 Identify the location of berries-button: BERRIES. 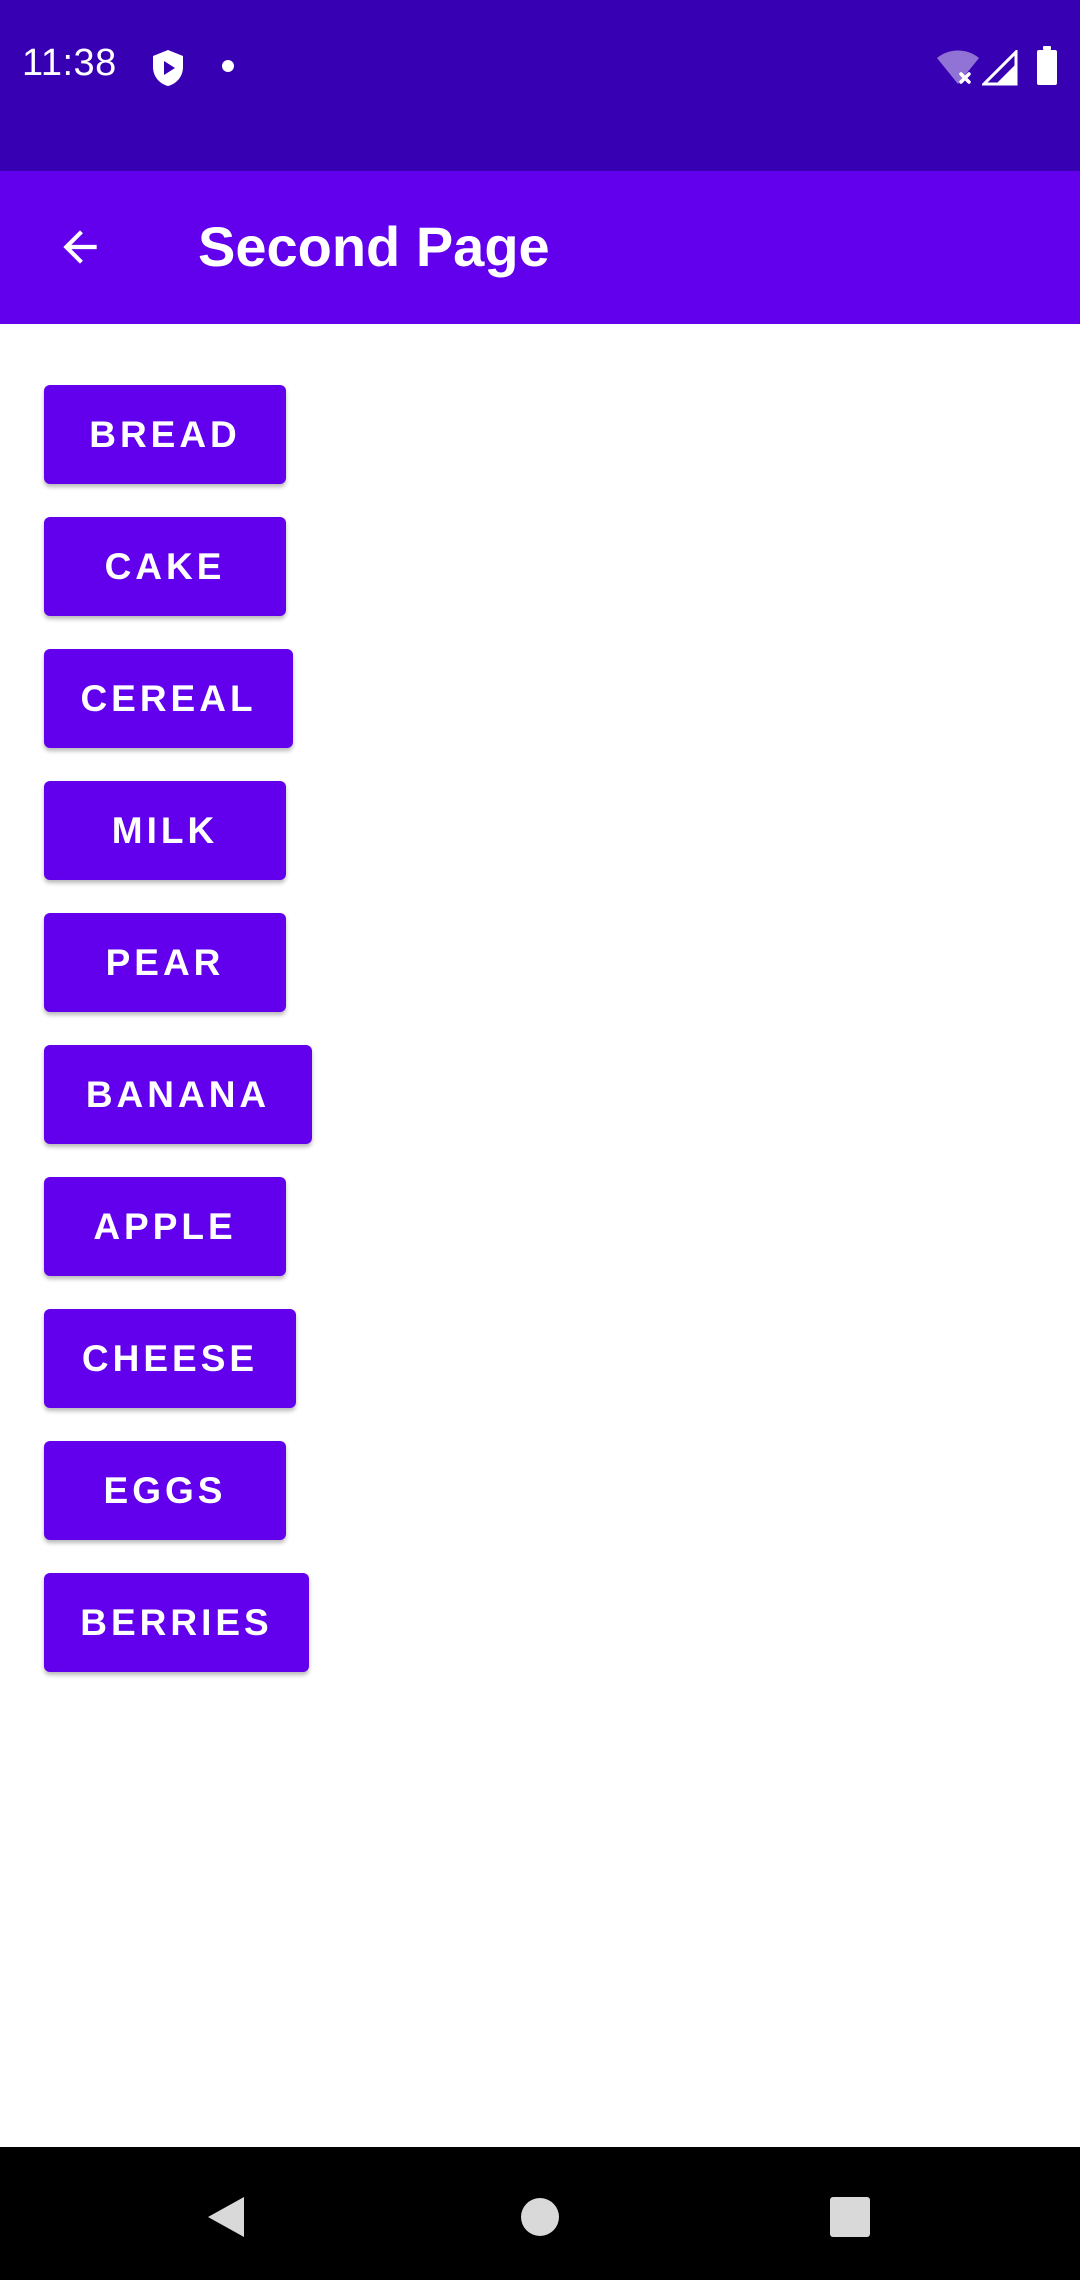
(176, 1622).